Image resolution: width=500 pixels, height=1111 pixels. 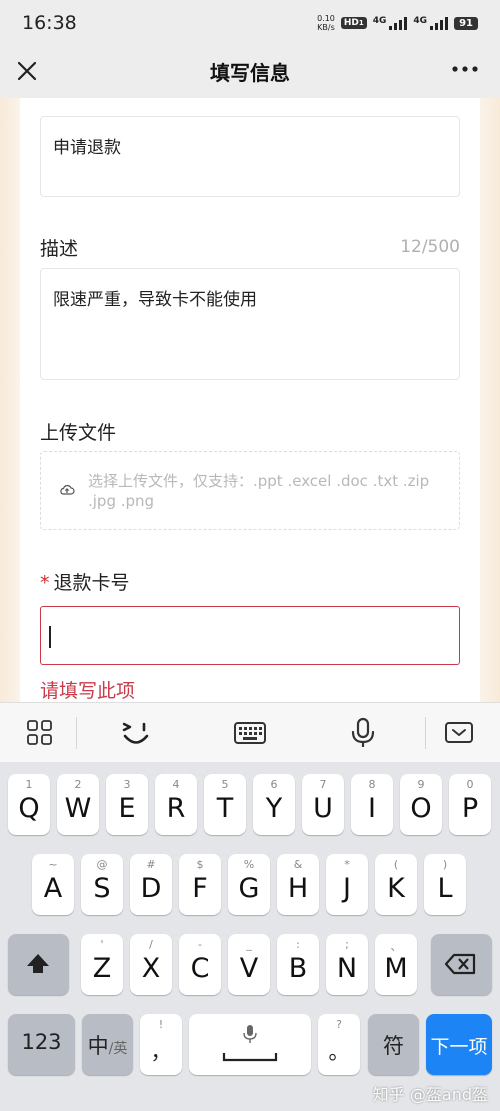 I want to click on key-q: 1Q, so click(x=29, y=804).